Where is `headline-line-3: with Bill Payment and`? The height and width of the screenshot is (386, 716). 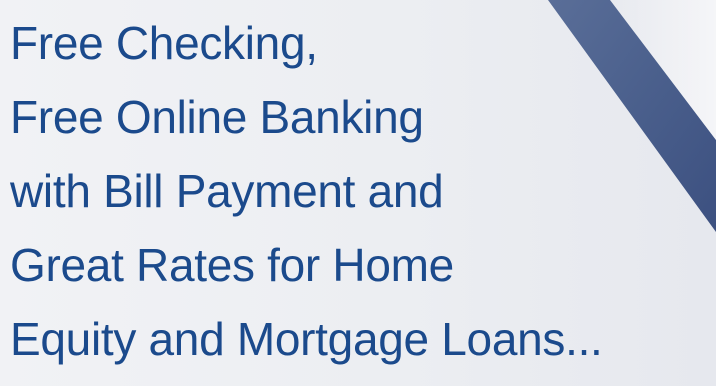
headline-line-3: with Bill Payment and is located at coordinates (227, 191).